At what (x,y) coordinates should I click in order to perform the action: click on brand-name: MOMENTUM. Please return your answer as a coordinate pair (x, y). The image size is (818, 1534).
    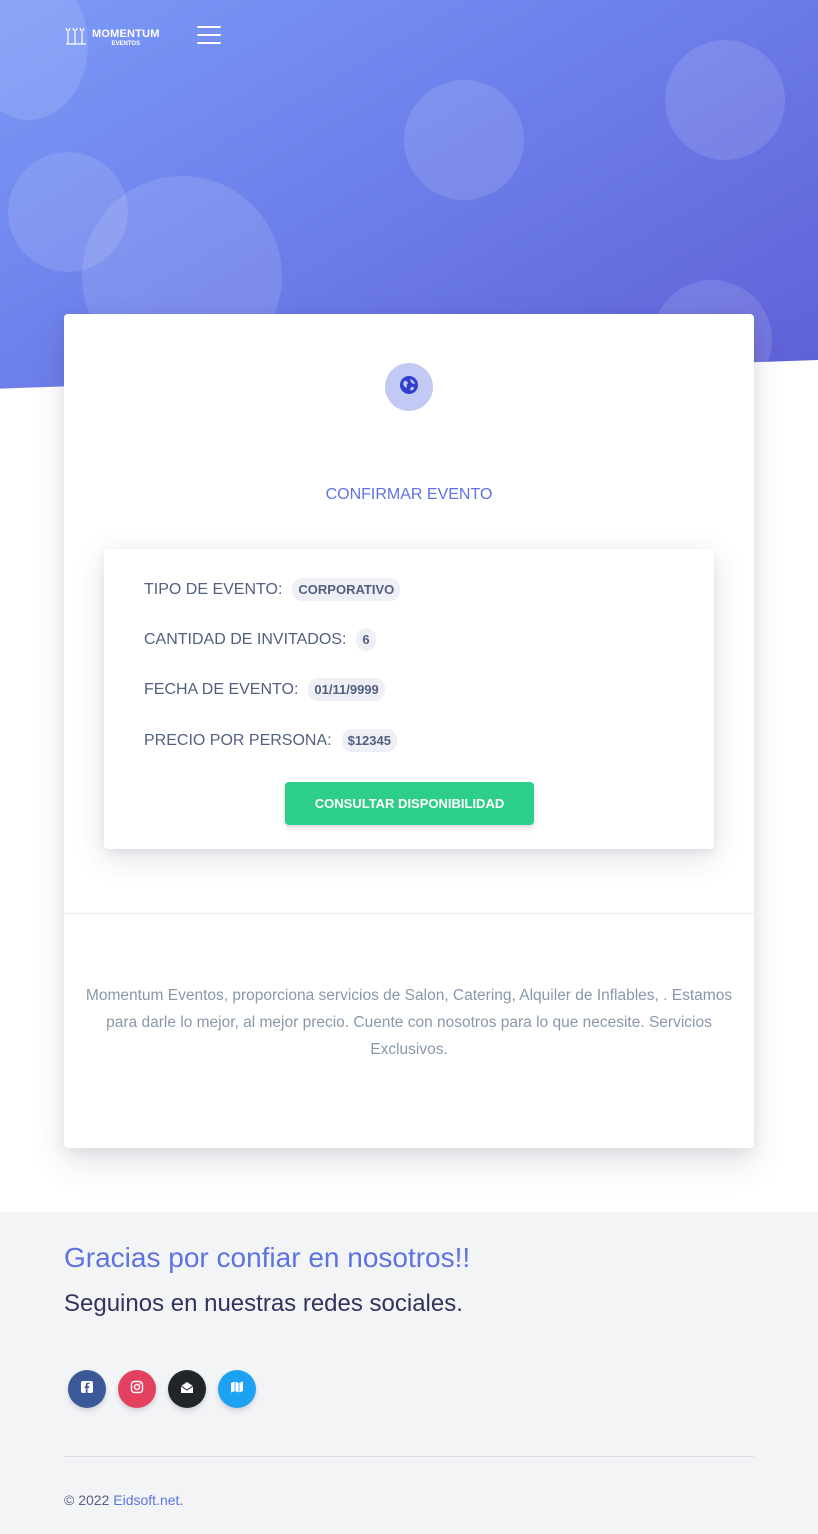
    Looking at the image, I should click on (126, 34).